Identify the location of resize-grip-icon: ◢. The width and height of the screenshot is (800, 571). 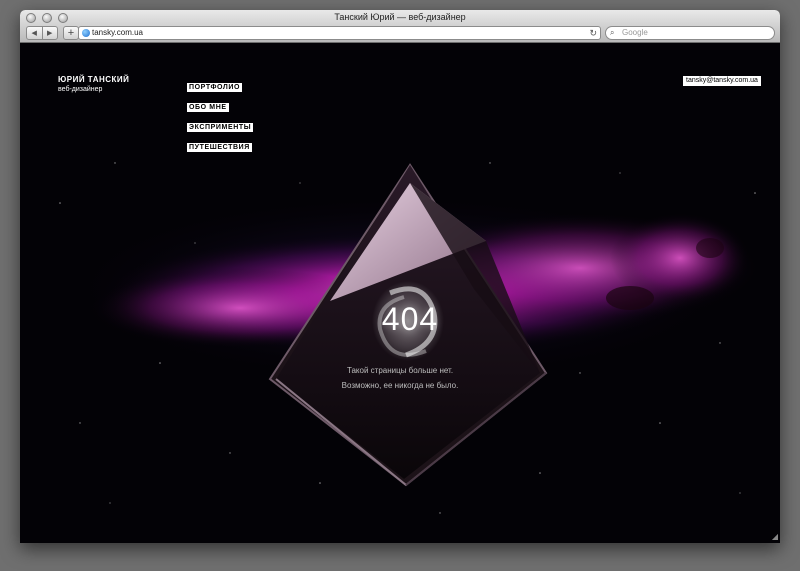
(775, 537).